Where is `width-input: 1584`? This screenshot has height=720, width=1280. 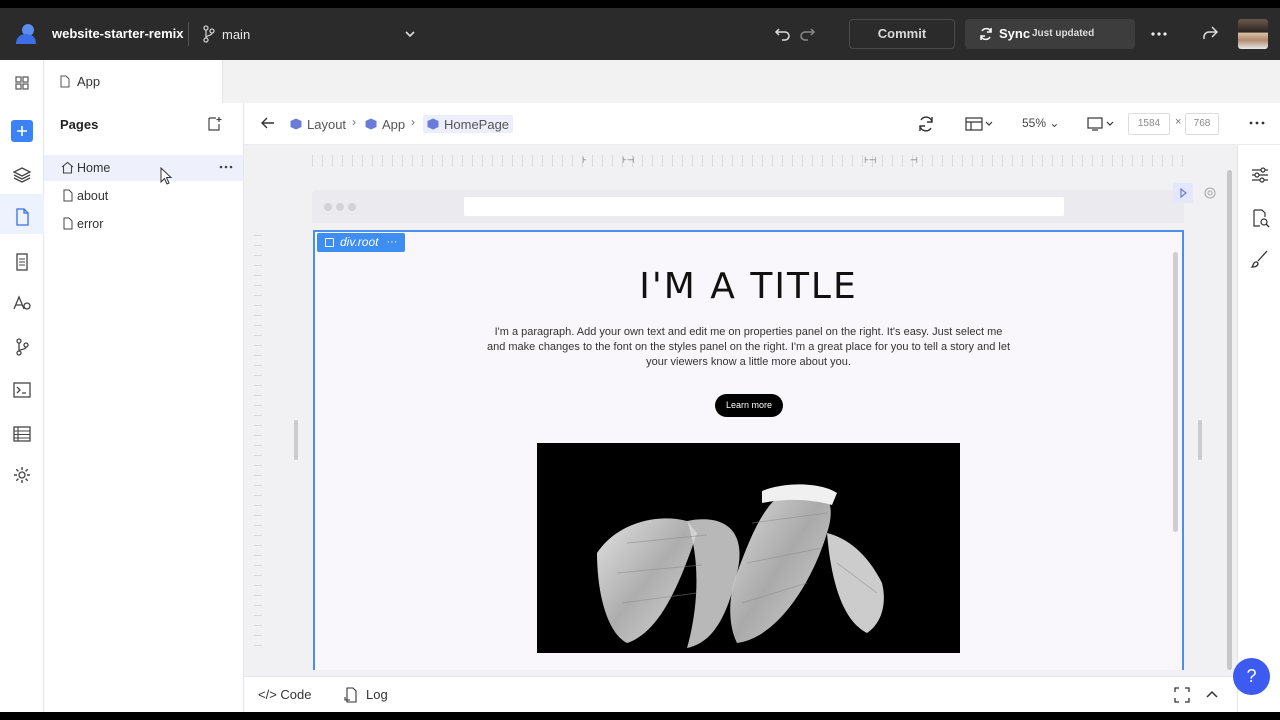
width-input: 1584 is located at coordinates (1149, 124).